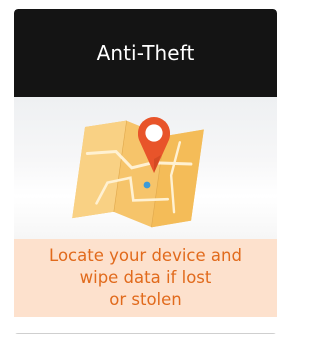 The height and width of the screenshot is (345, 320). I want to click on card-title: Anti-Theft, so click(145, 53).